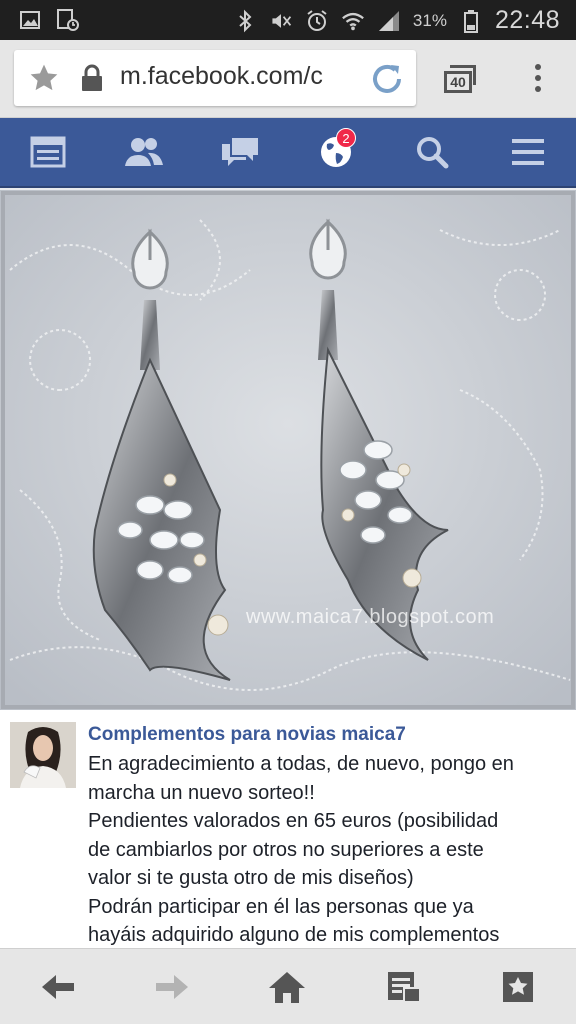 The width and height of the screenshot is (576, 1024). What do you see at coordinates (251, 878) in the screenshot?
I see `post-text-line: valor si te gusta otro de mis diseños)` at bounding box center [251, 878].